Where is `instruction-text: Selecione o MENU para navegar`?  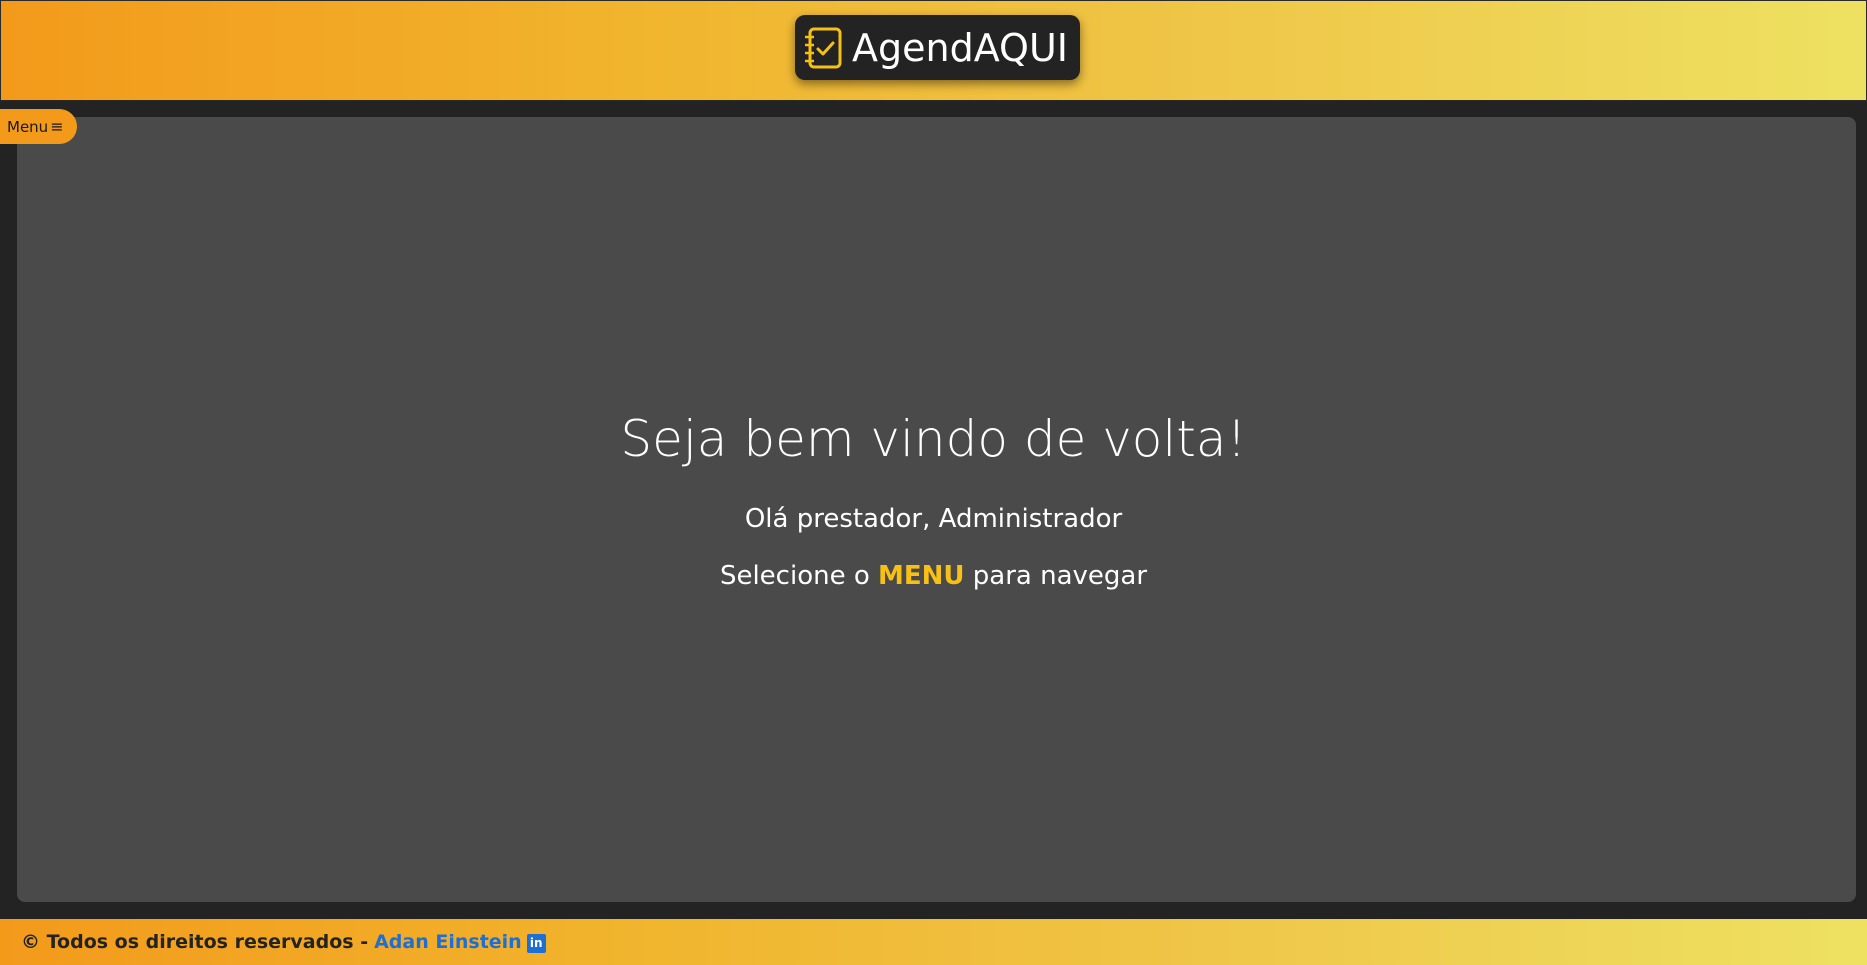 instruction-text: Selecione o MENU para navegar is located at coordinates (933, 576).